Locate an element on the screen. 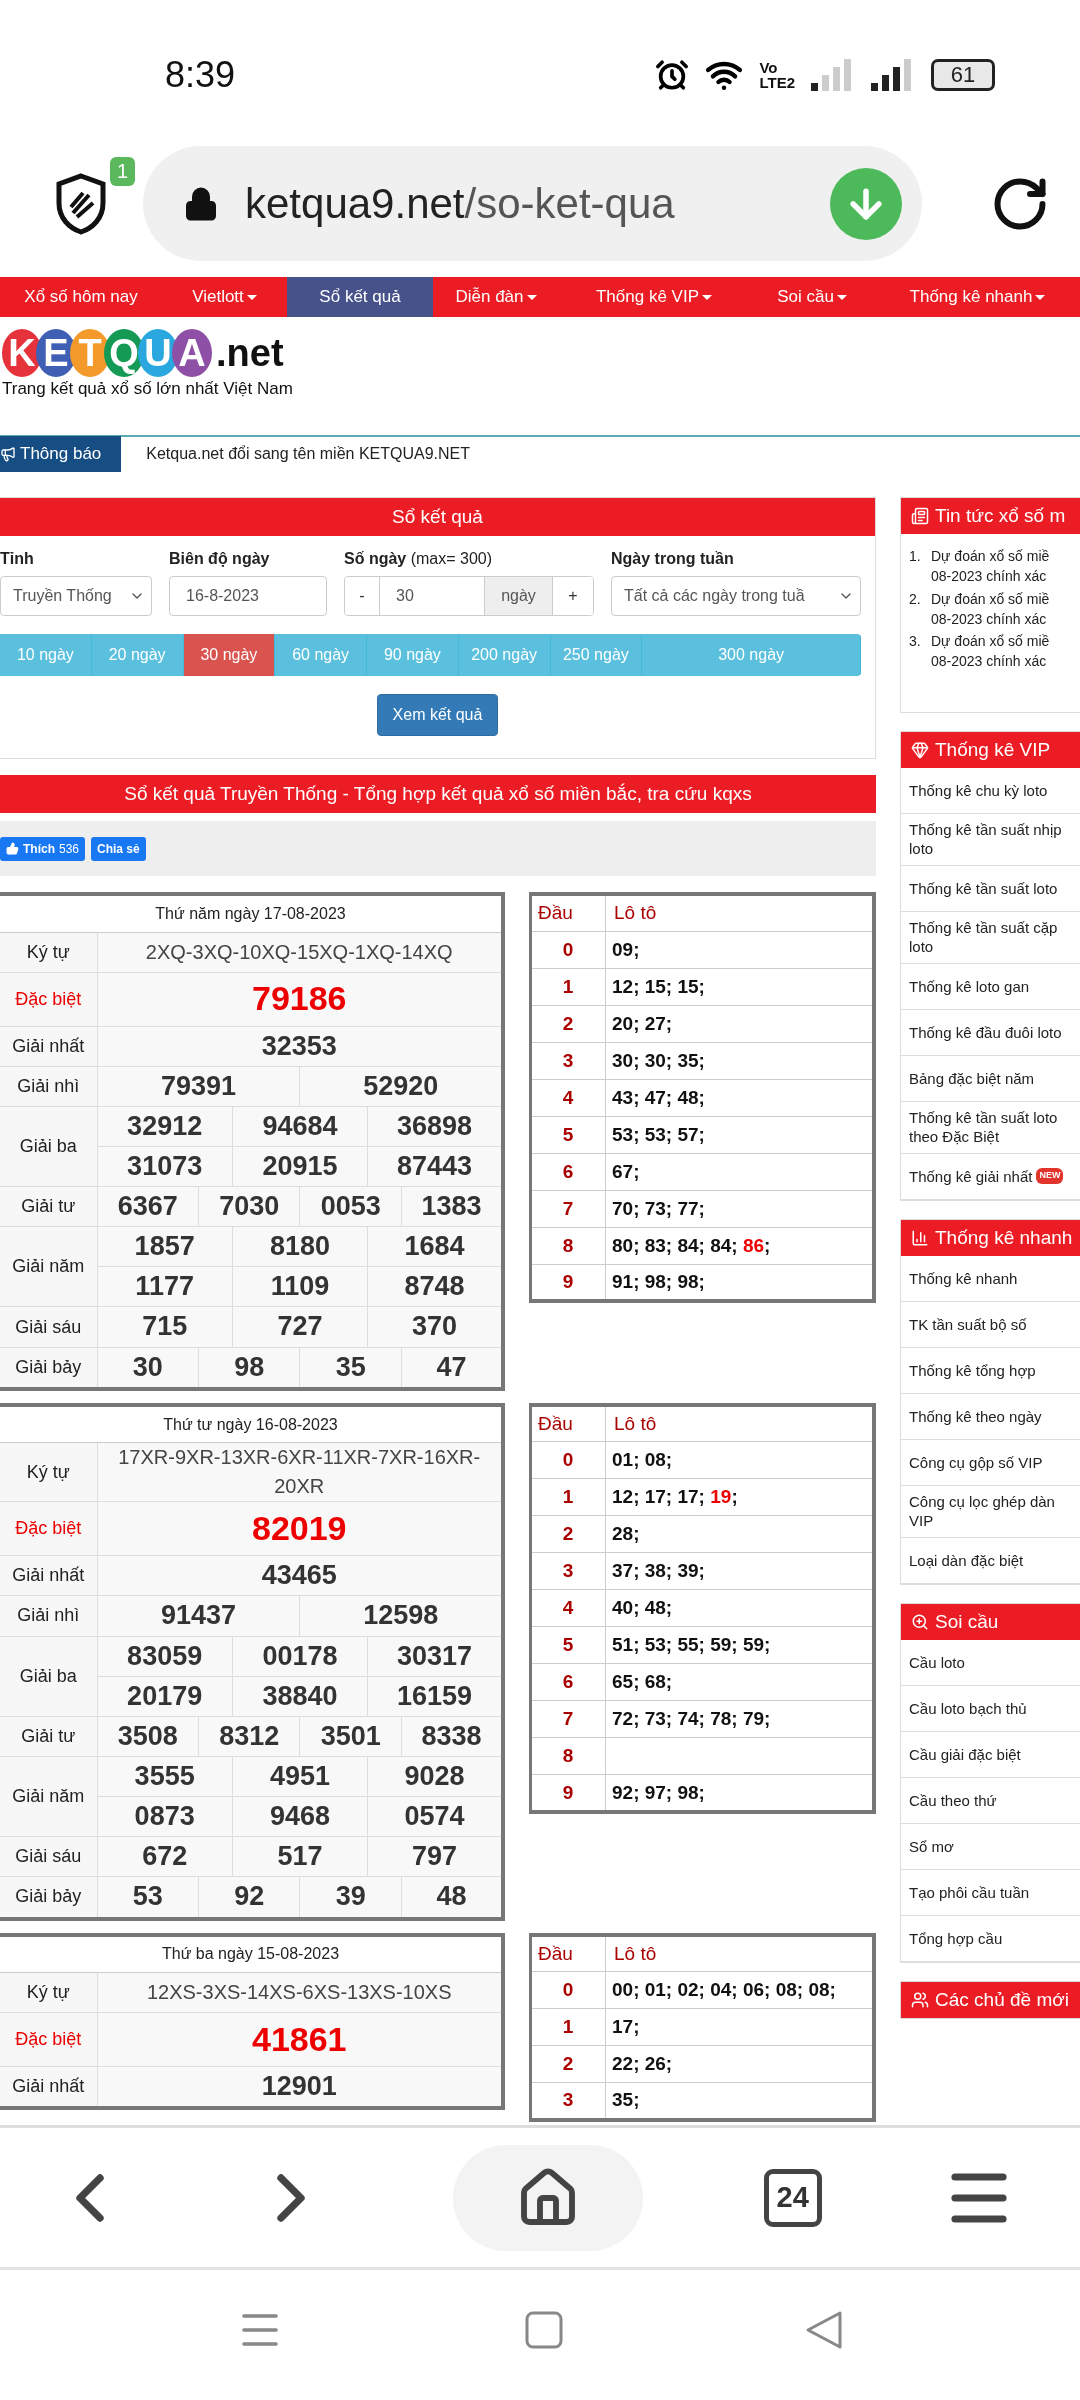 This screenshot has width=1080, height=2400. sidebar-link: Công cụ gộp số VIP is located at coordinates (990, 1462).